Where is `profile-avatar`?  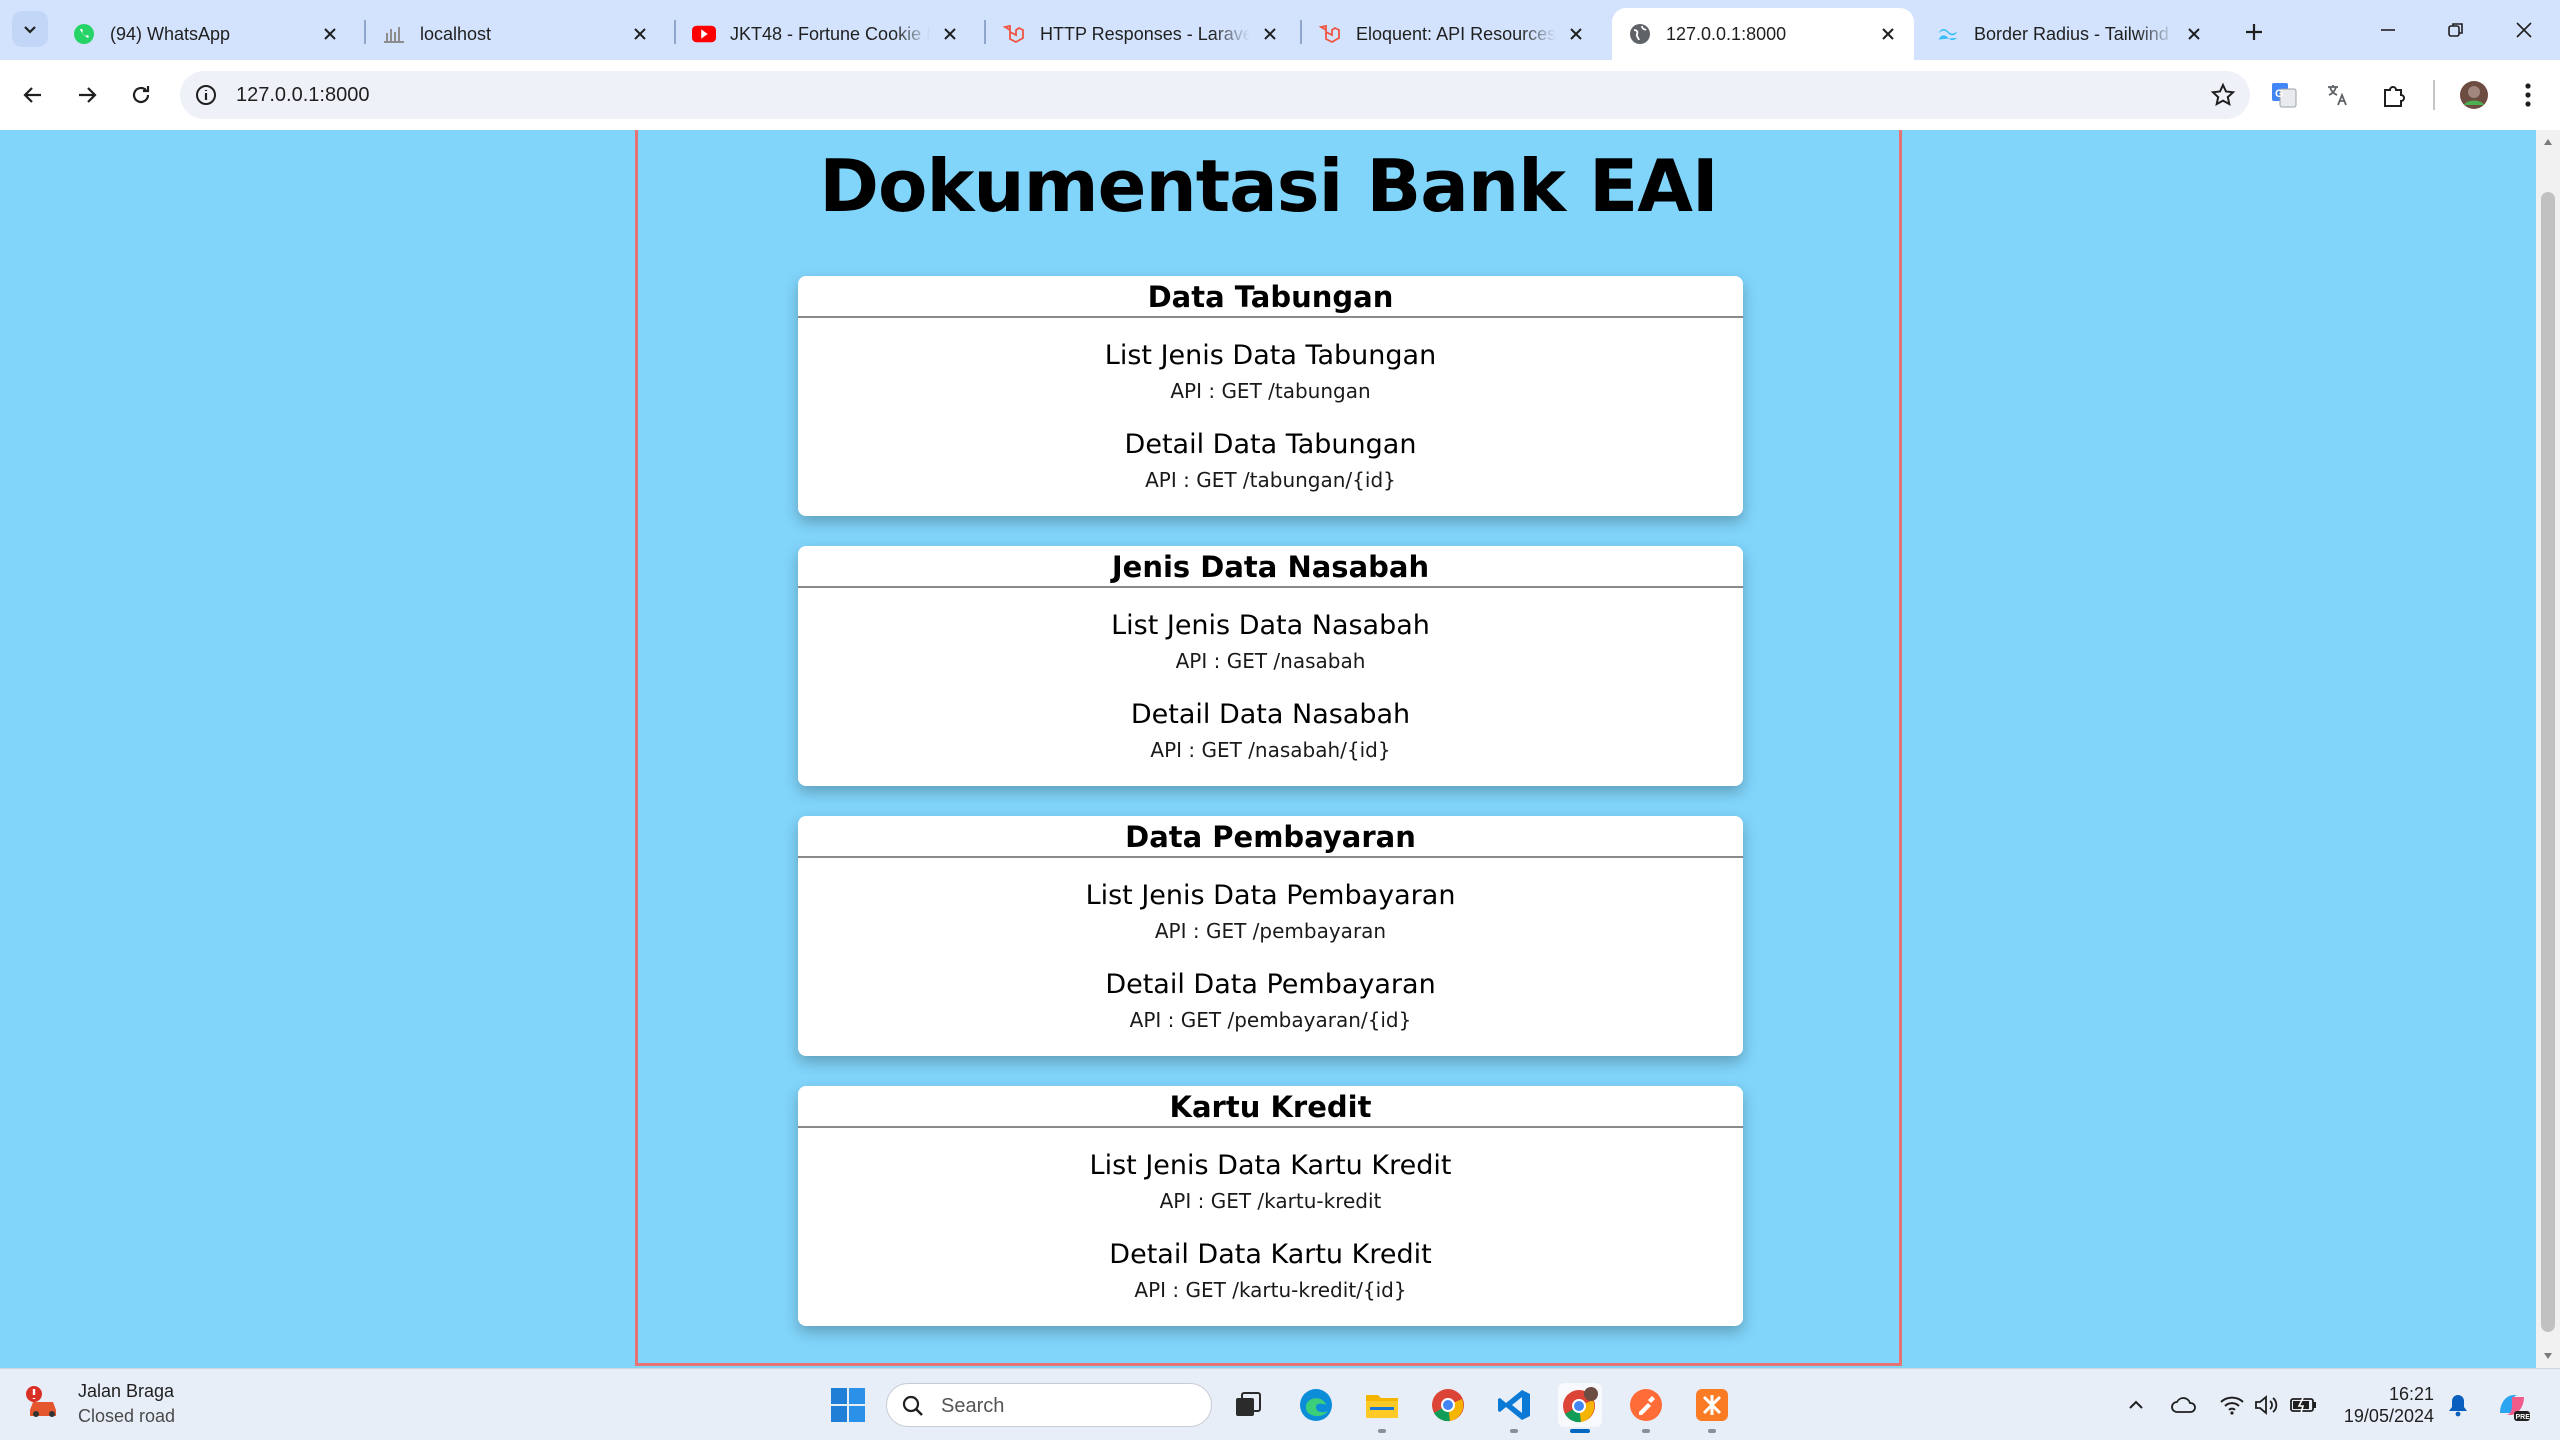
profile-avatar is located at coordinates (2474, 95).